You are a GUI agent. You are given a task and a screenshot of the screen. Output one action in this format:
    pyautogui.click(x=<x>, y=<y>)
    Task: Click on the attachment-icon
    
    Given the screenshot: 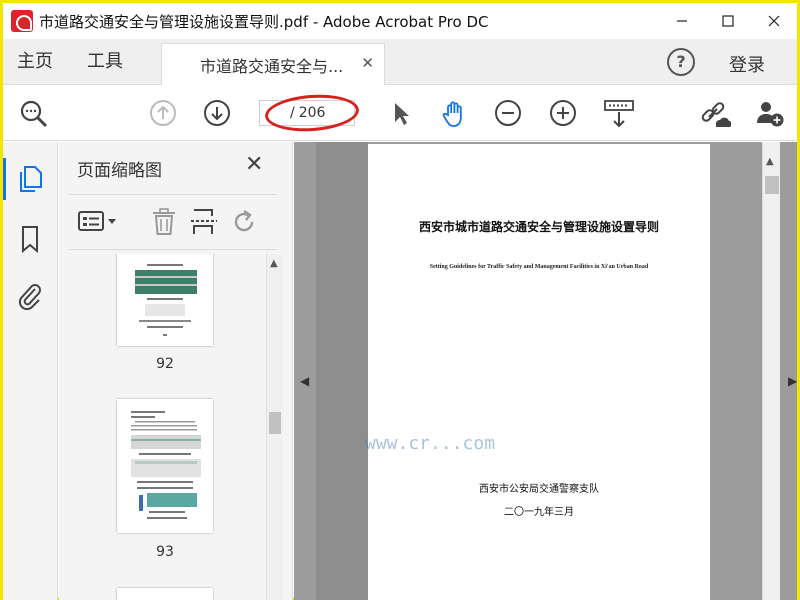 What is the action you would take?
    pyautogui.click(x=30, y=295)
    